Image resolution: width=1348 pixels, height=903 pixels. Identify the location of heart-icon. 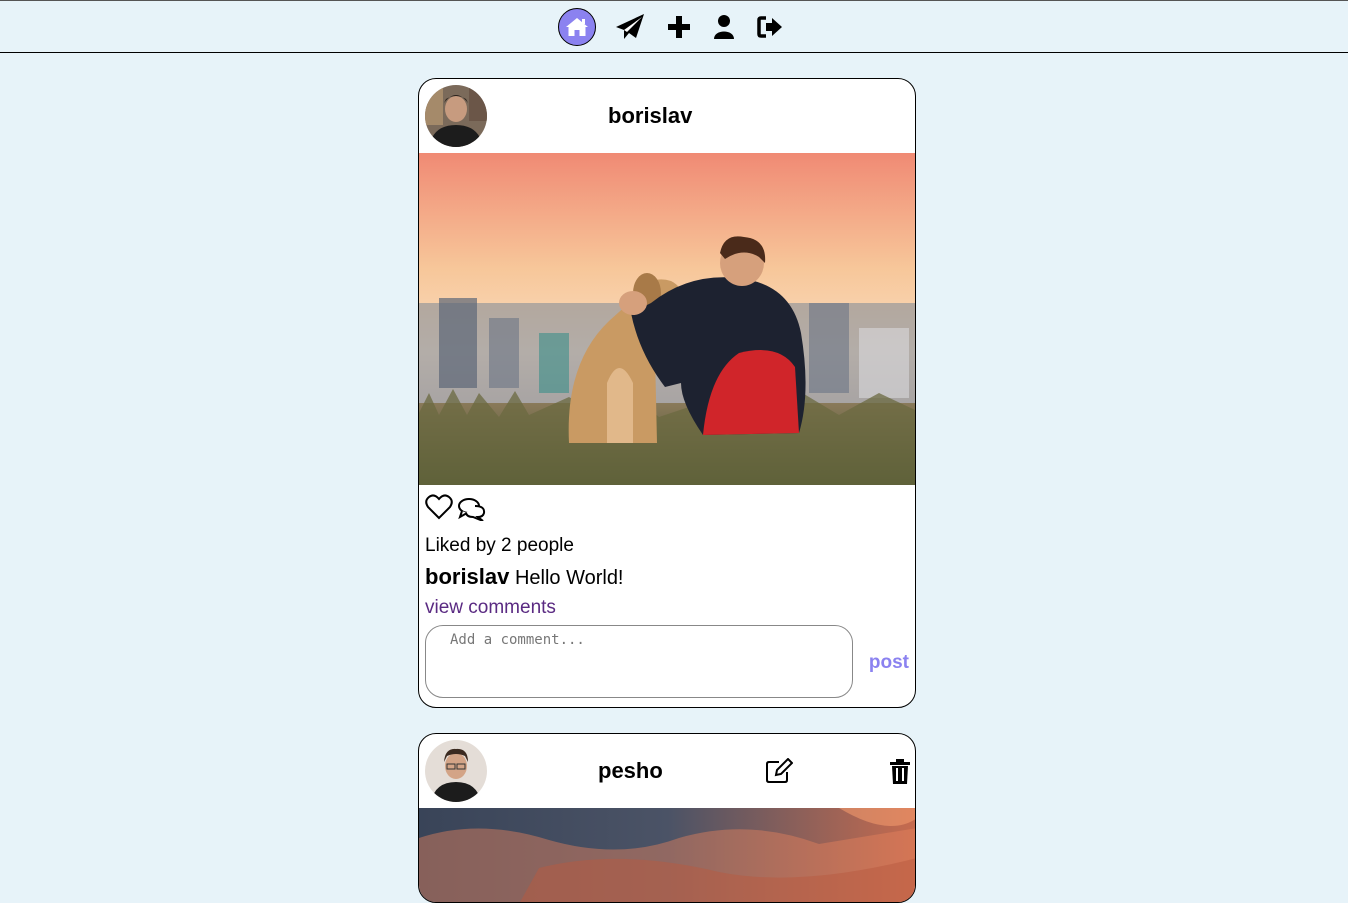
(439, 509).